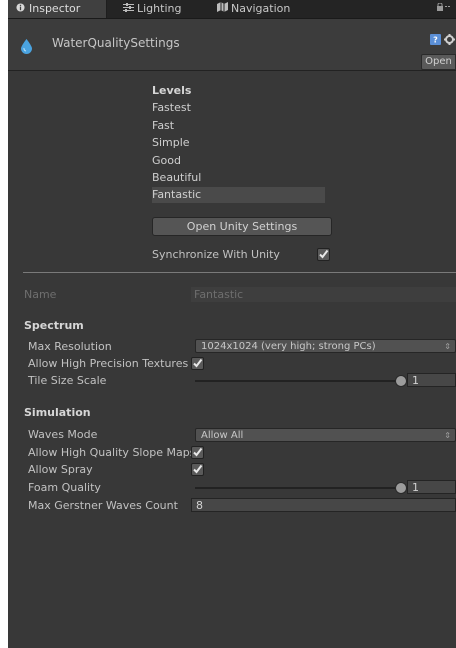 This screenshot has height=648, width=456. Describe the element at coordinates (216, 254) in the screenshot. I see `sync-label: Synchronize With Unity` at that location.